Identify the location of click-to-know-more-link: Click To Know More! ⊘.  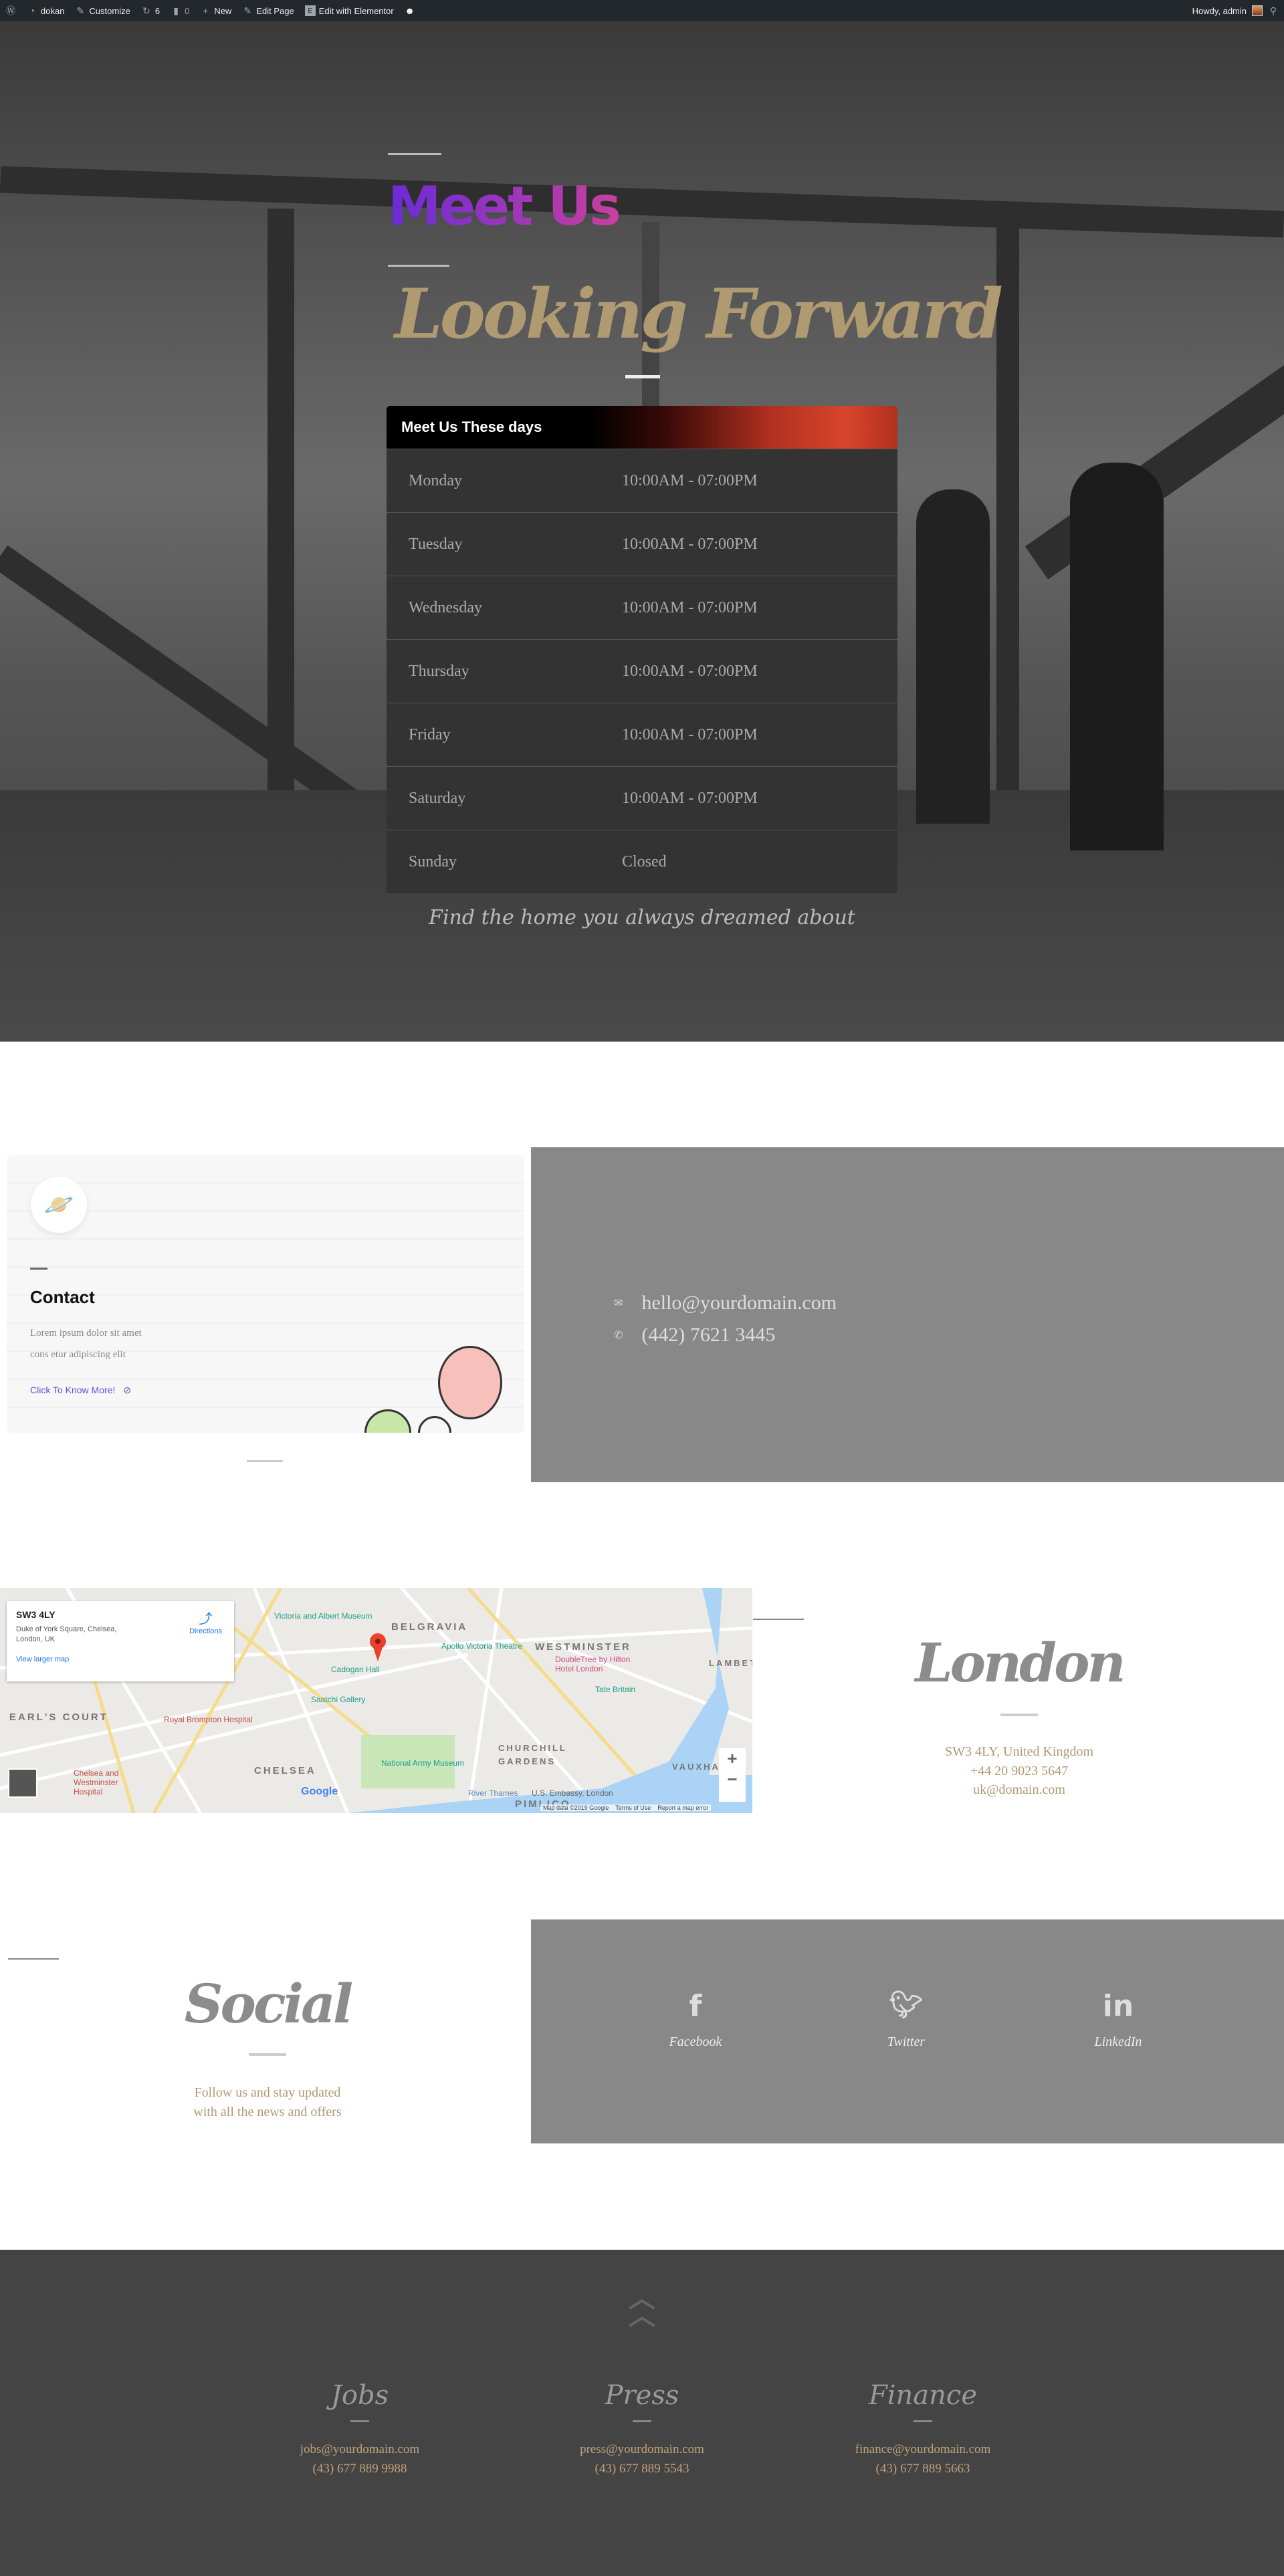
(80, 1390).